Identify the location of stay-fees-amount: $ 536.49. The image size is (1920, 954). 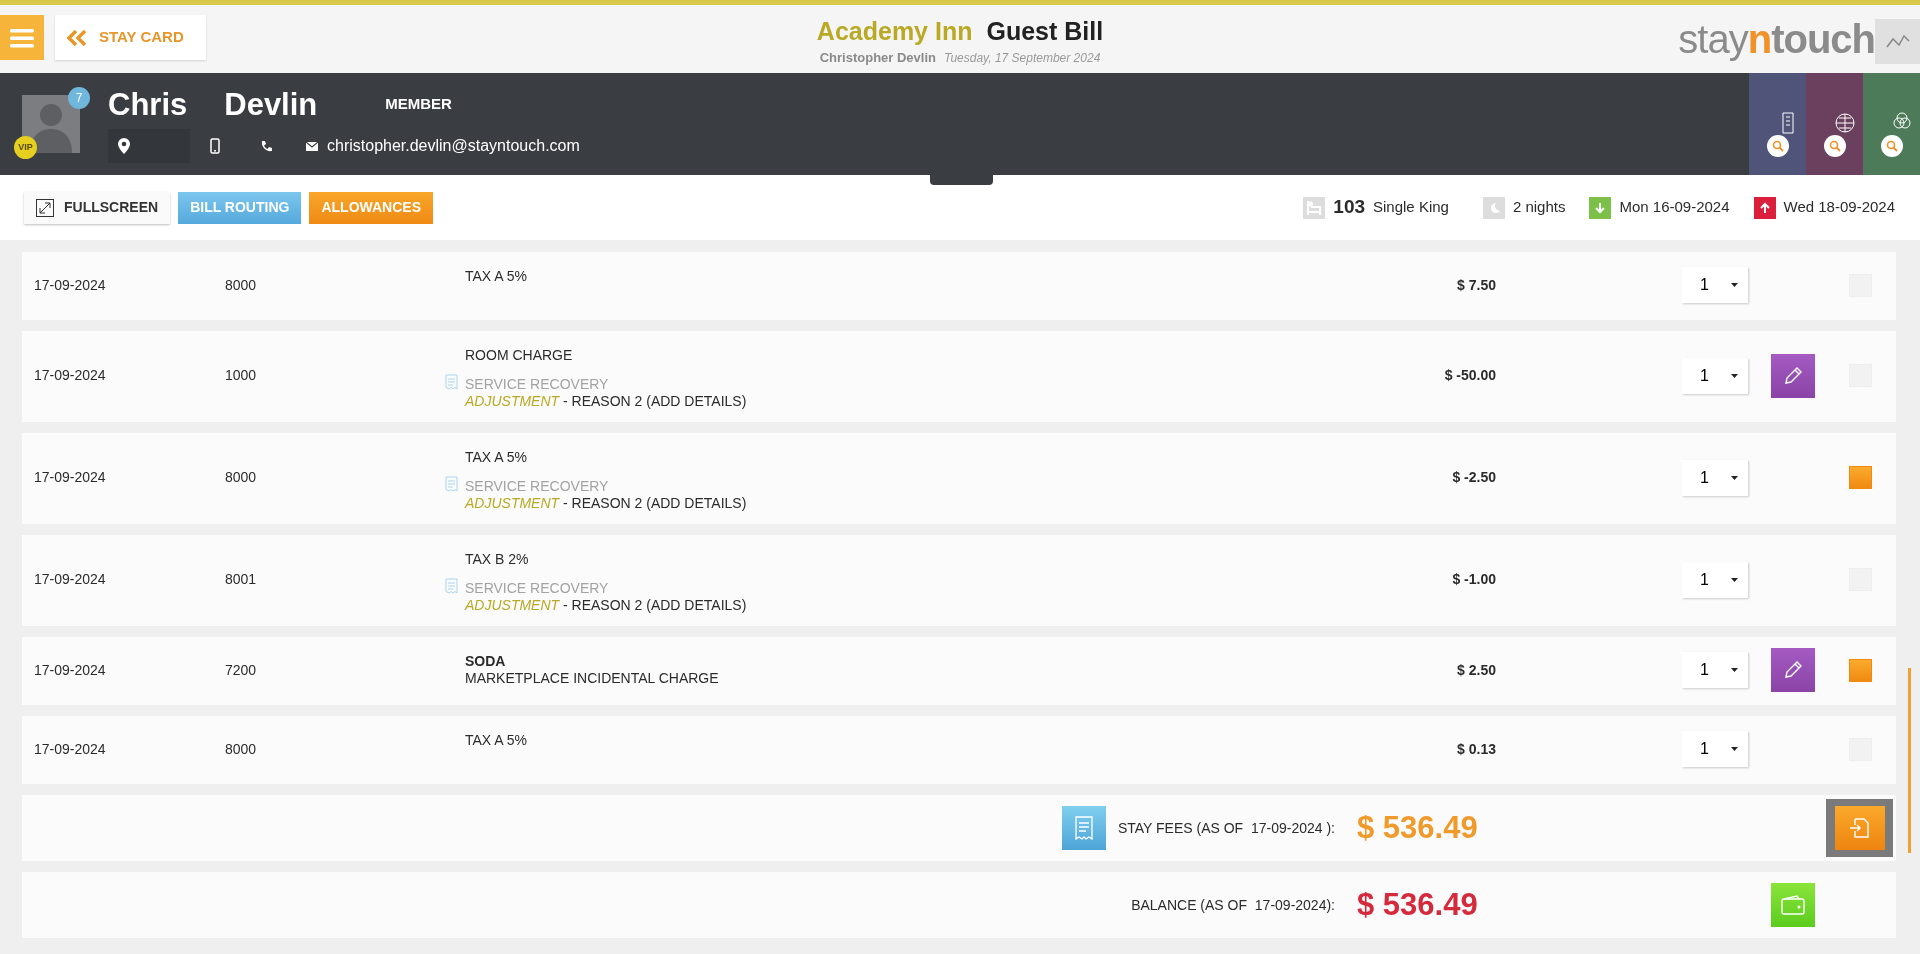
(1418, 827).